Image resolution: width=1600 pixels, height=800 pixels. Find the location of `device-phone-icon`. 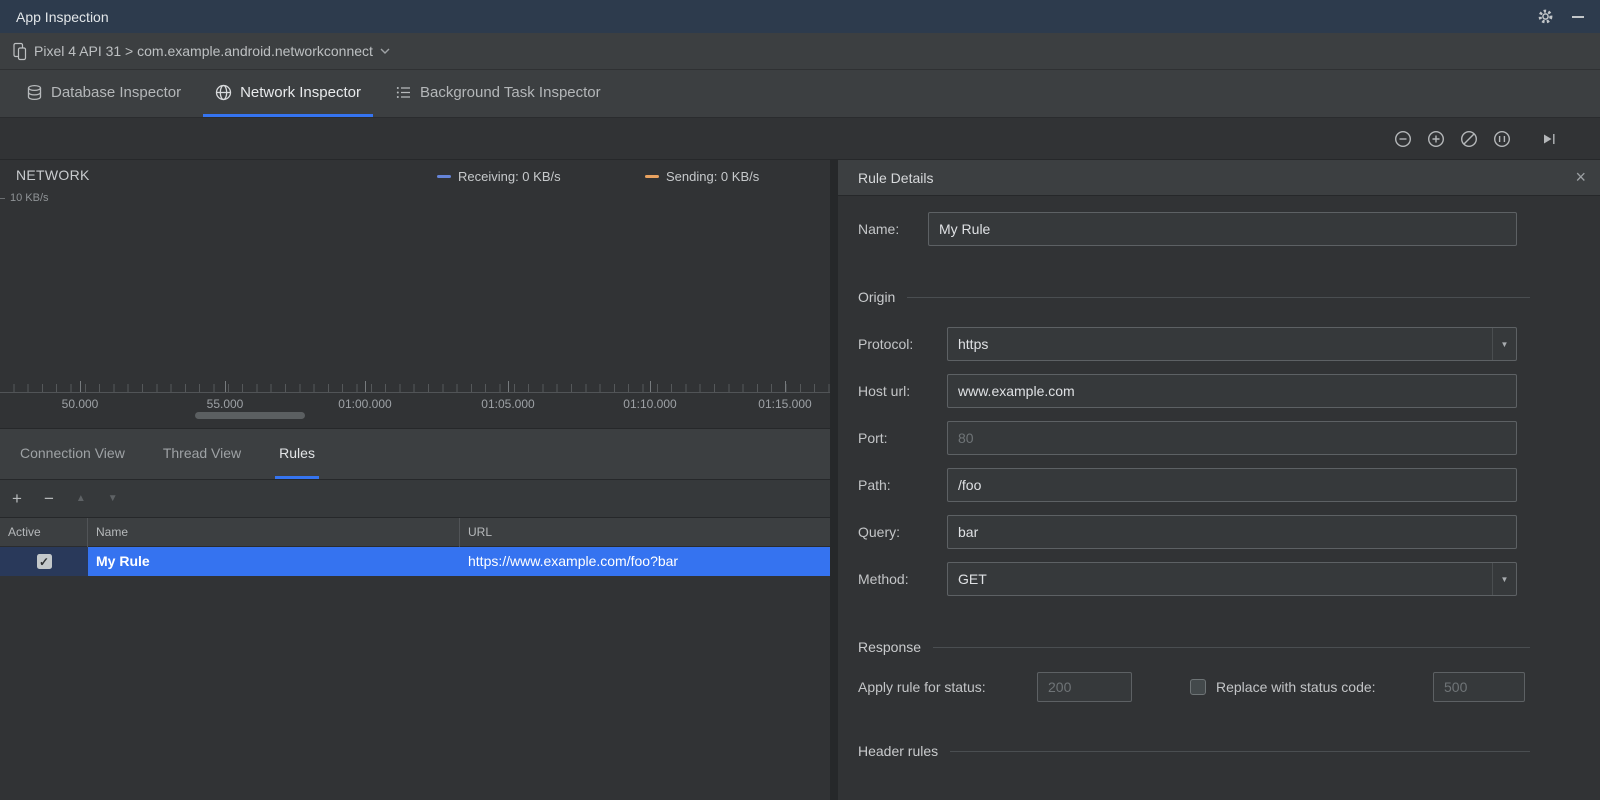

device-phone-icon is located at coordinates (19, 51).